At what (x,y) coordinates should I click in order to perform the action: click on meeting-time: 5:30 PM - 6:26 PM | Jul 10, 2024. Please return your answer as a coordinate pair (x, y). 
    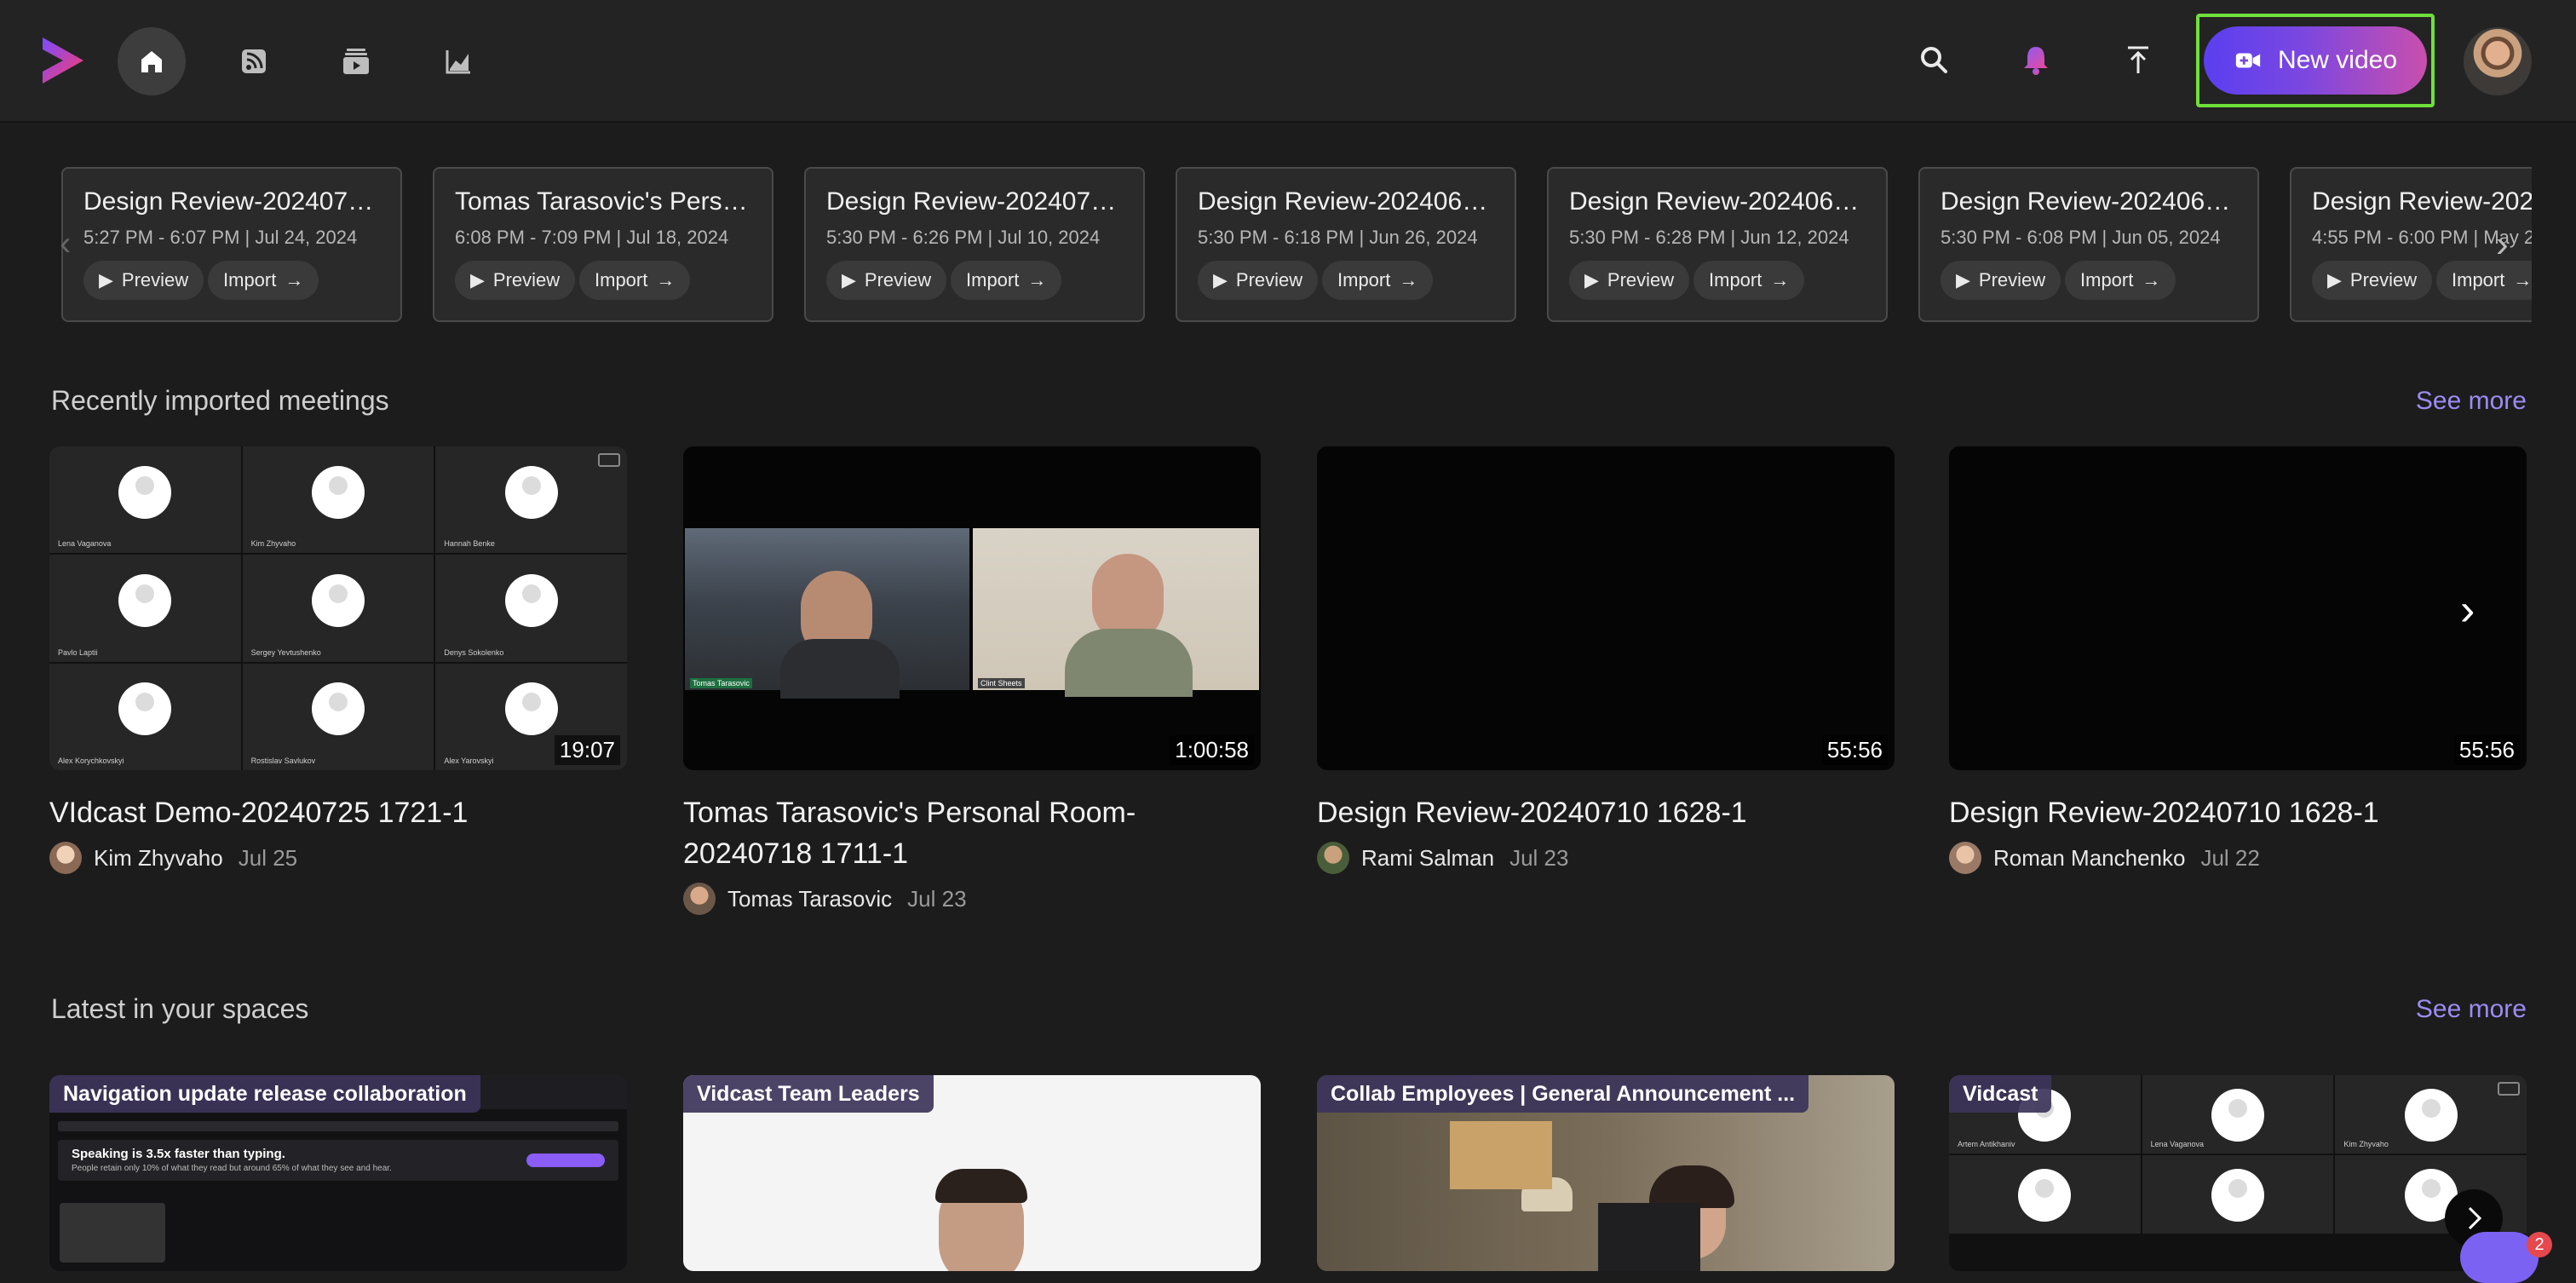
    Looking at the image, I should click on (964, 237).